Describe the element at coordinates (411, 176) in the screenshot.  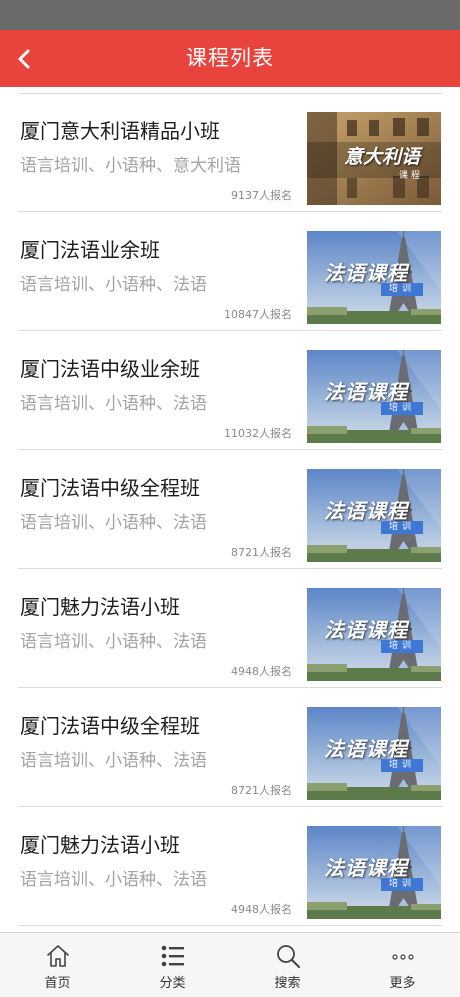
I see `thumbnail-subtitle: 课程` at that location.